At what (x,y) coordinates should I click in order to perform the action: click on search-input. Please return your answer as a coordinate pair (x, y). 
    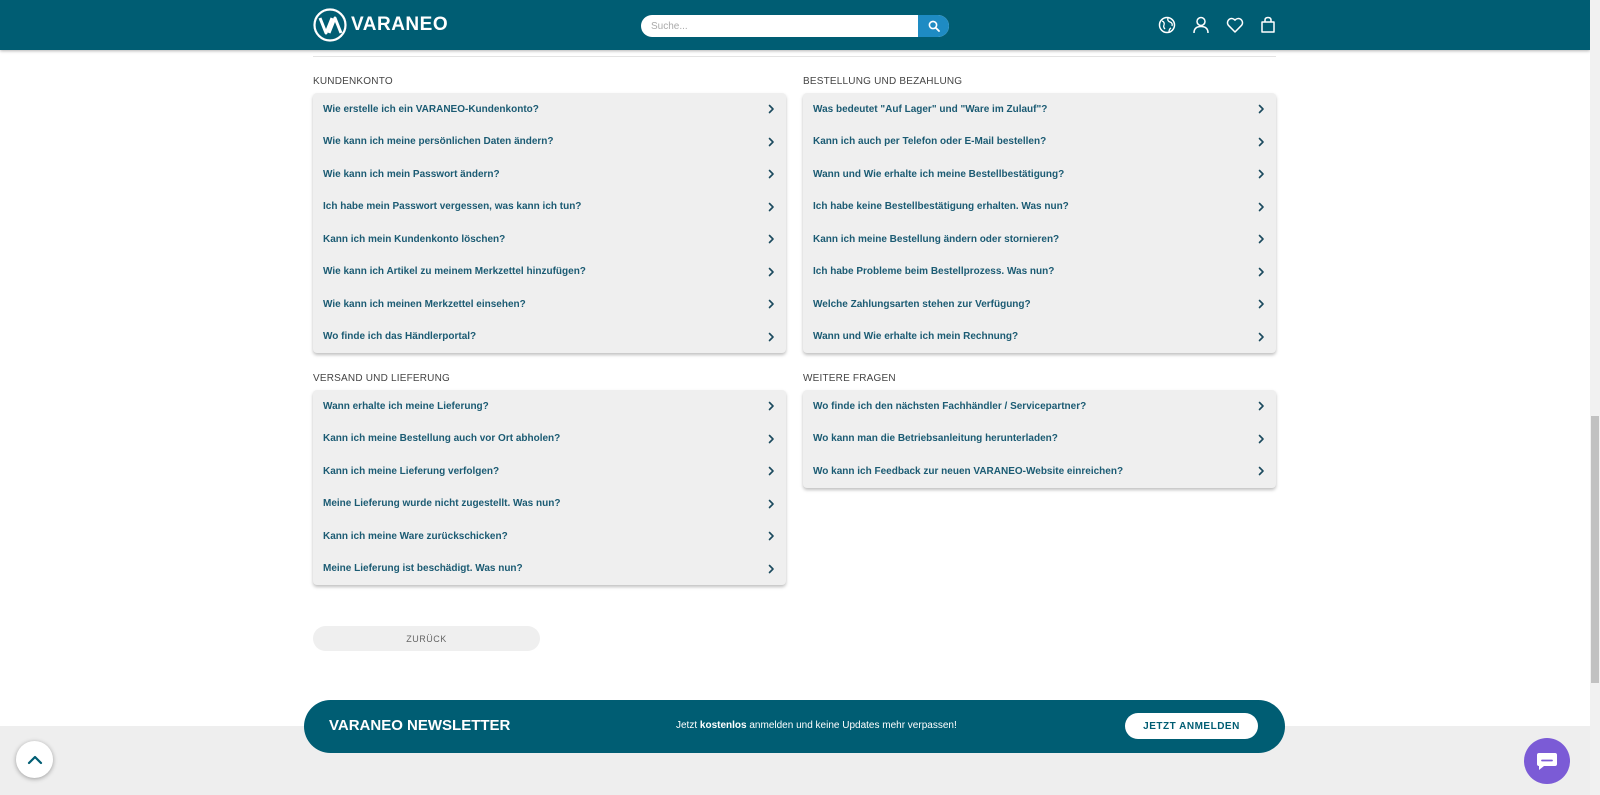
    Looking at the image, I should click on (786, 26).